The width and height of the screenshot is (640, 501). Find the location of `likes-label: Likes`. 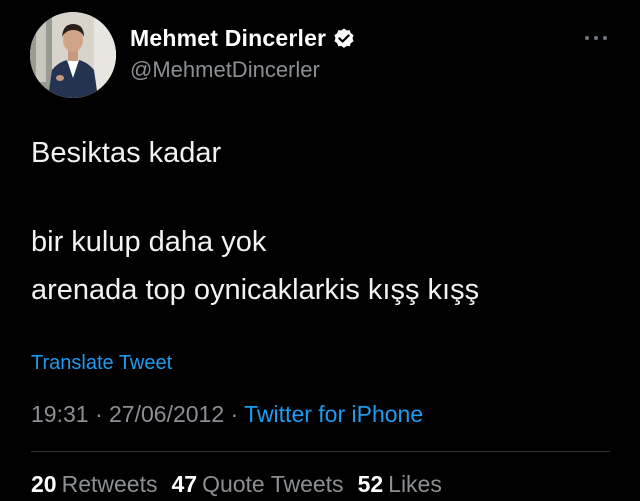

likes-label: Likes is located at coordinates (415, 484).